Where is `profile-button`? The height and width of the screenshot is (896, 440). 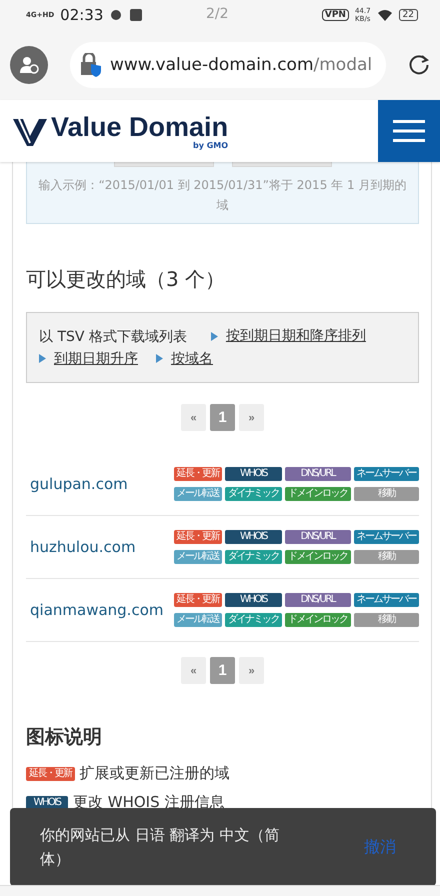
profile-button is located at coordinates (29, 65).